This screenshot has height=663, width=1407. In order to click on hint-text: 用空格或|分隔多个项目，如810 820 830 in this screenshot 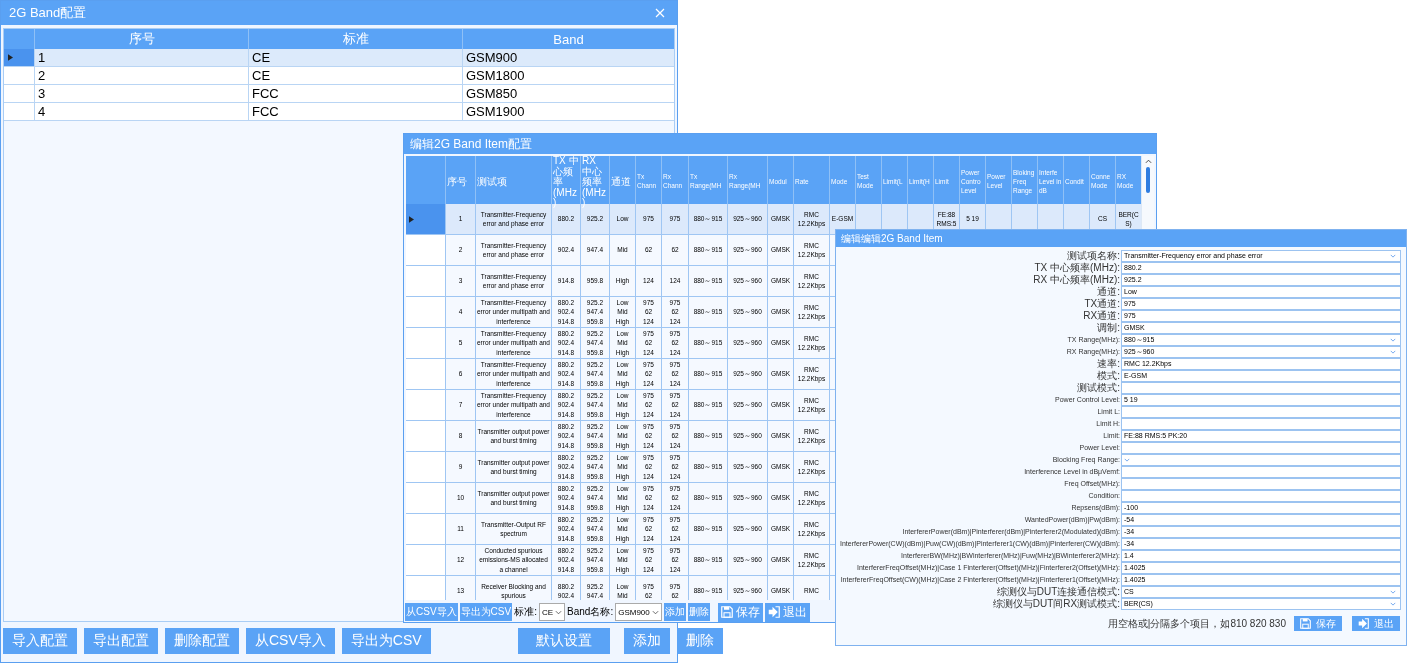, I will do `click(1196, 623)`.